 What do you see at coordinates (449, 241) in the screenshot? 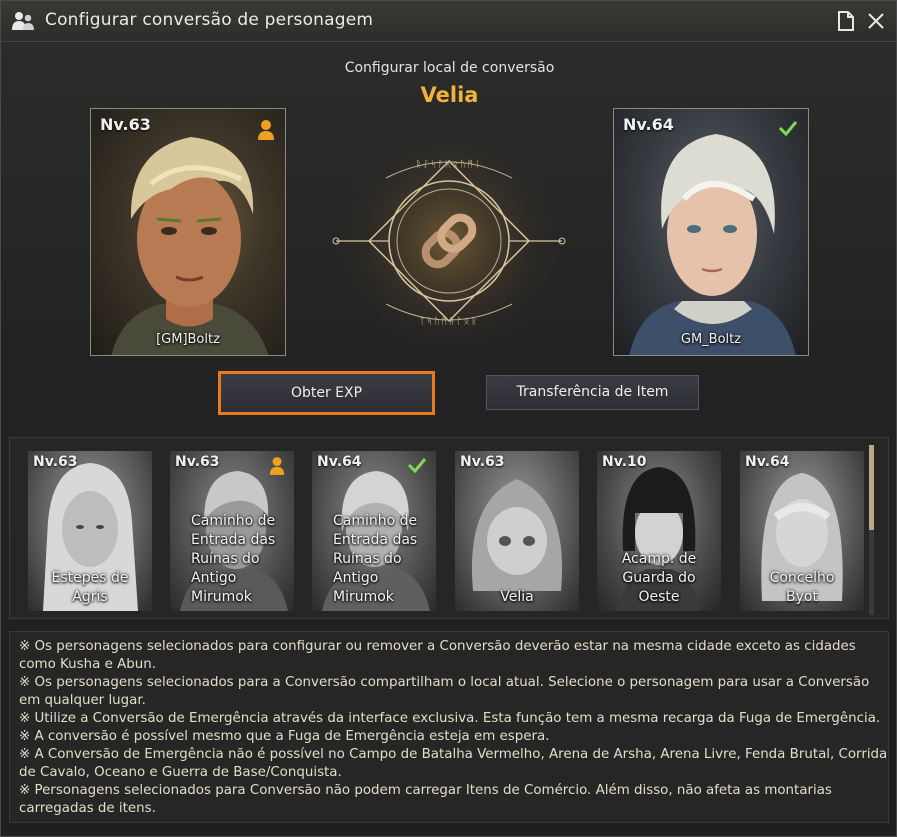
I see `link-emblem: ᚱᛇᛋᚹᚷᛟᚢᛗᛁ ᛏᛋᚢᛗᚺᛚᛟᚱ` at bounding box center [449, 241].